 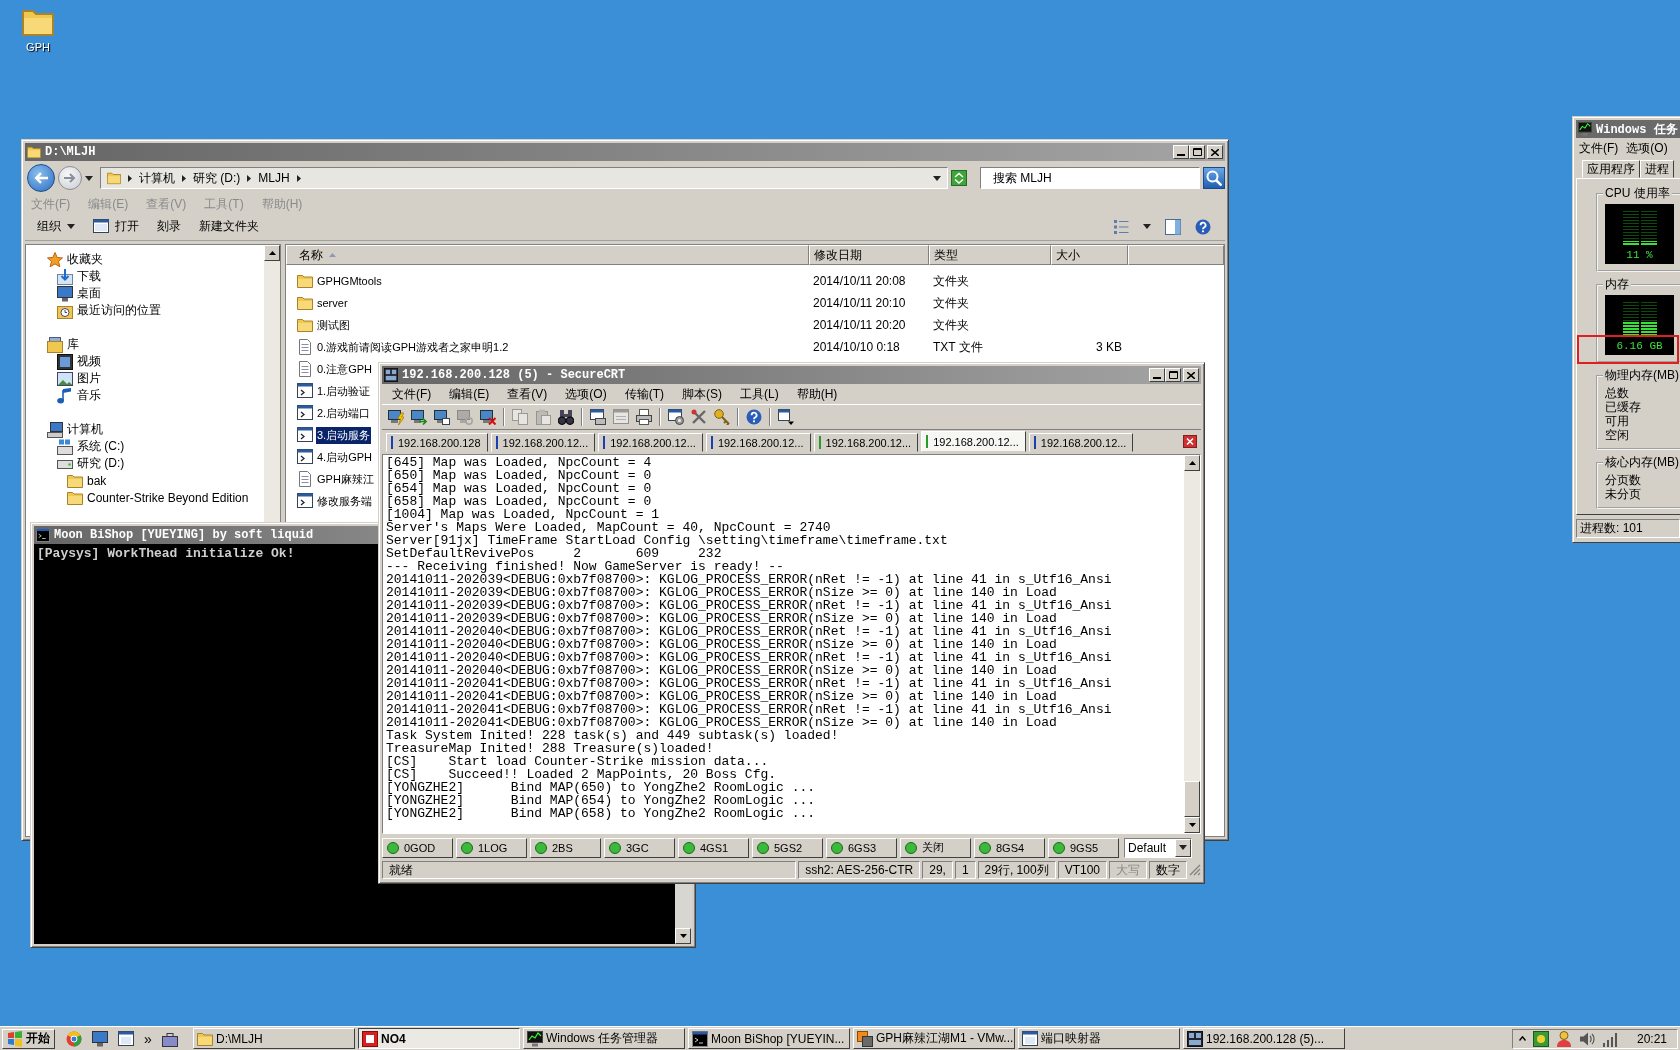 What do you see at coordinates (274, 178) in the screenshot?
I see `breadcrumb-item: MLJH` at bounding box center [274, 178].